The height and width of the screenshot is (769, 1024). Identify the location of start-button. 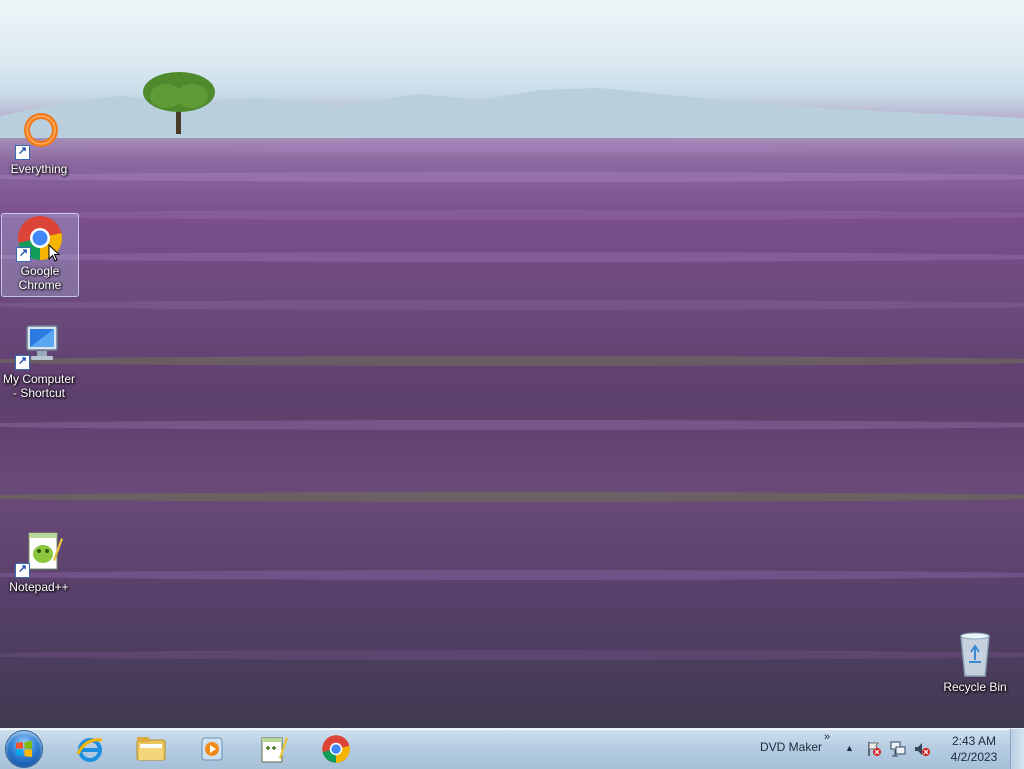
(24, 749).